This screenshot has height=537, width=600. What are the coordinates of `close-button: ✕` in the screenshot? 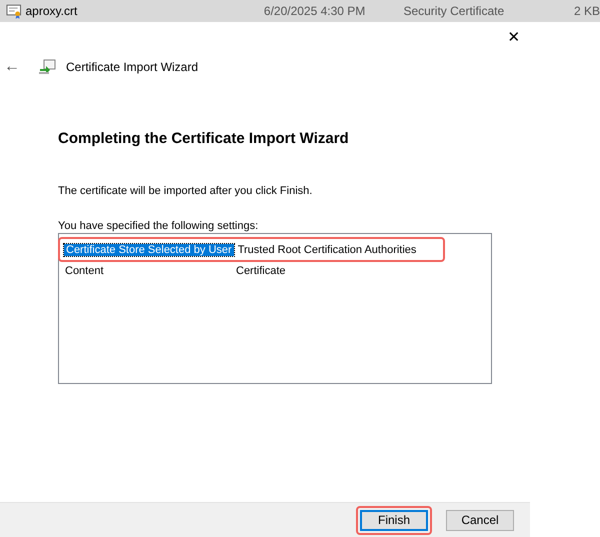 It's located at (514, 37).